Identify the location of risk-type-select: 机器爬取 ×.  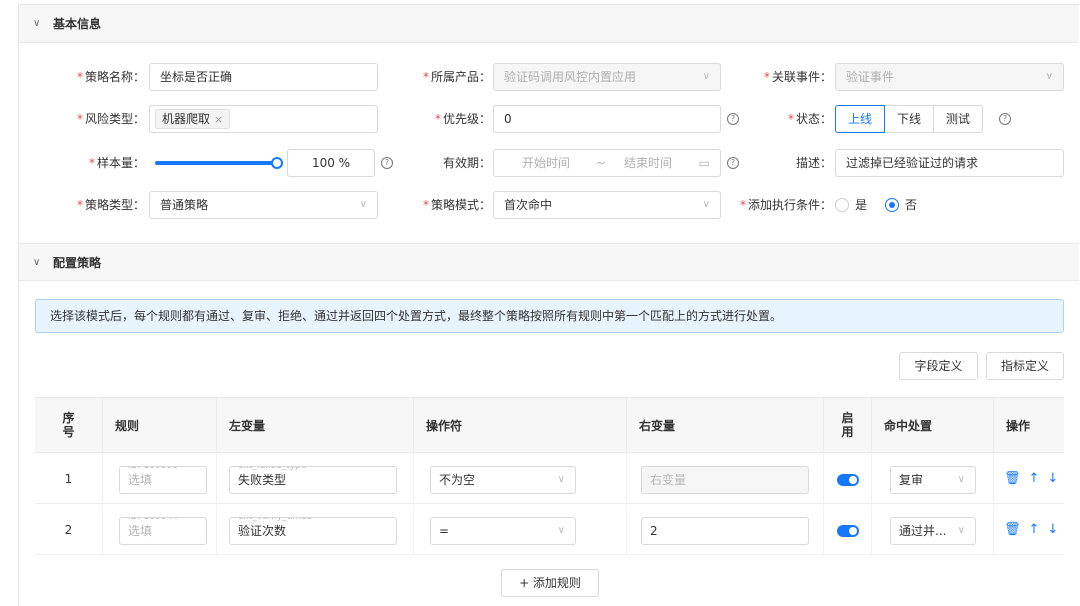
(263, 119).